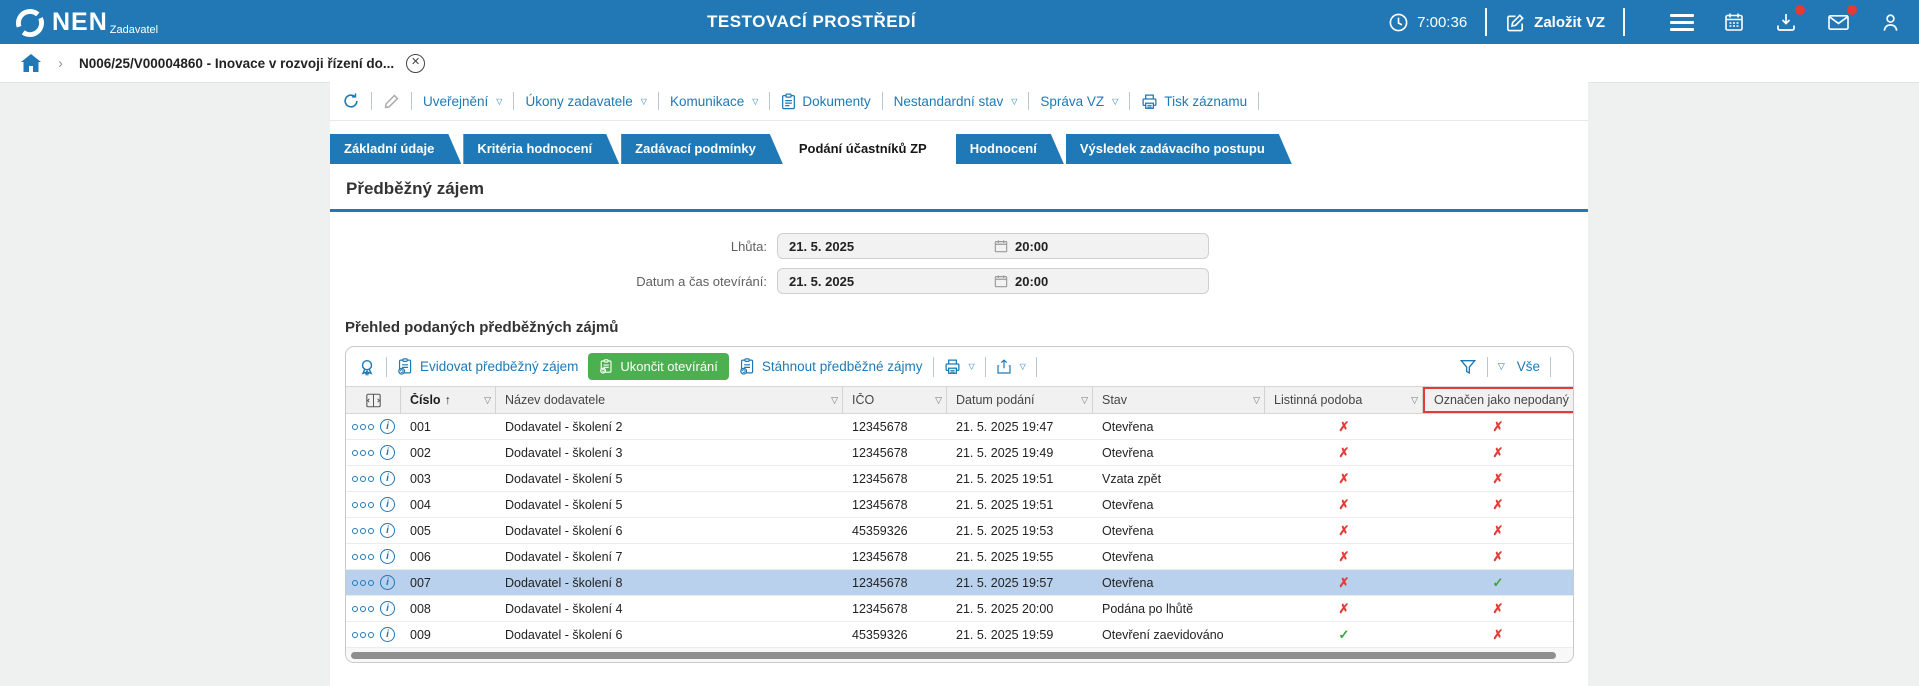 This screenshot has width=1919, height=686. I want to click on register-interest-button: Evidovat předběžný zájem, so click(487, 366).